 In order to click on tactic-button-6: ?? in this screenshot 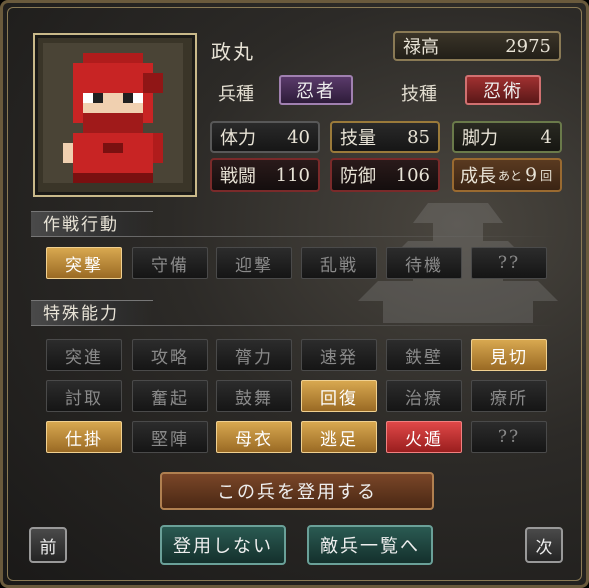, I will do `click(509, 263)`.